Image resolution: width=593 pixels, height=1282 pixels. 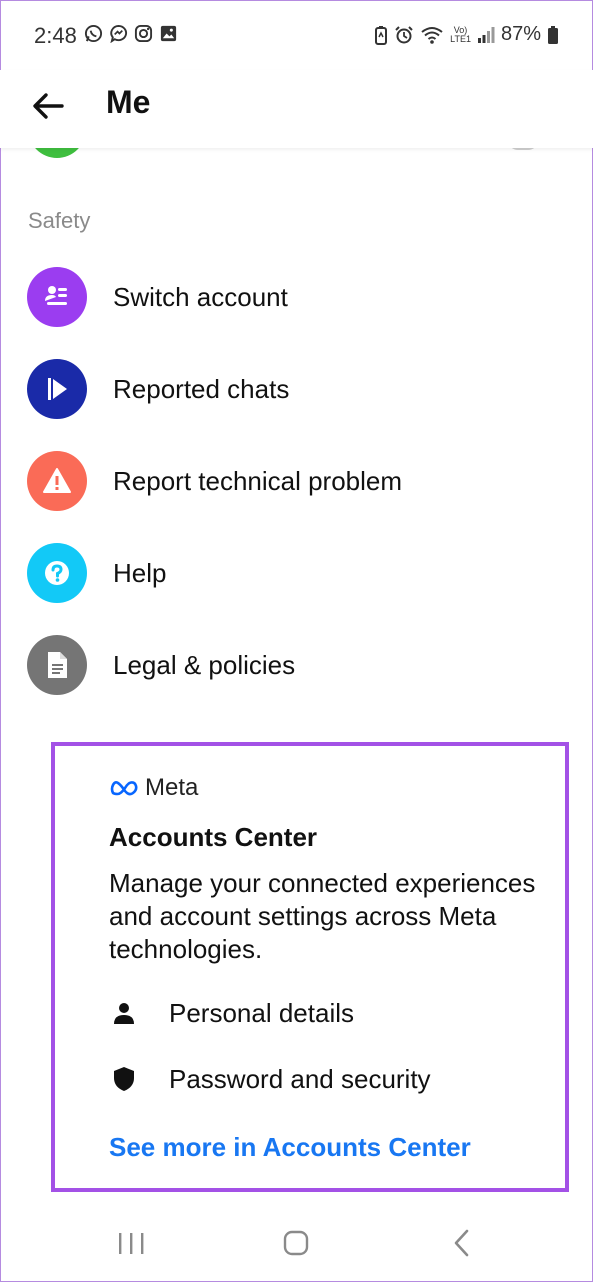 I want to click on meta-infinity-icon, so click(x=124, y=788).